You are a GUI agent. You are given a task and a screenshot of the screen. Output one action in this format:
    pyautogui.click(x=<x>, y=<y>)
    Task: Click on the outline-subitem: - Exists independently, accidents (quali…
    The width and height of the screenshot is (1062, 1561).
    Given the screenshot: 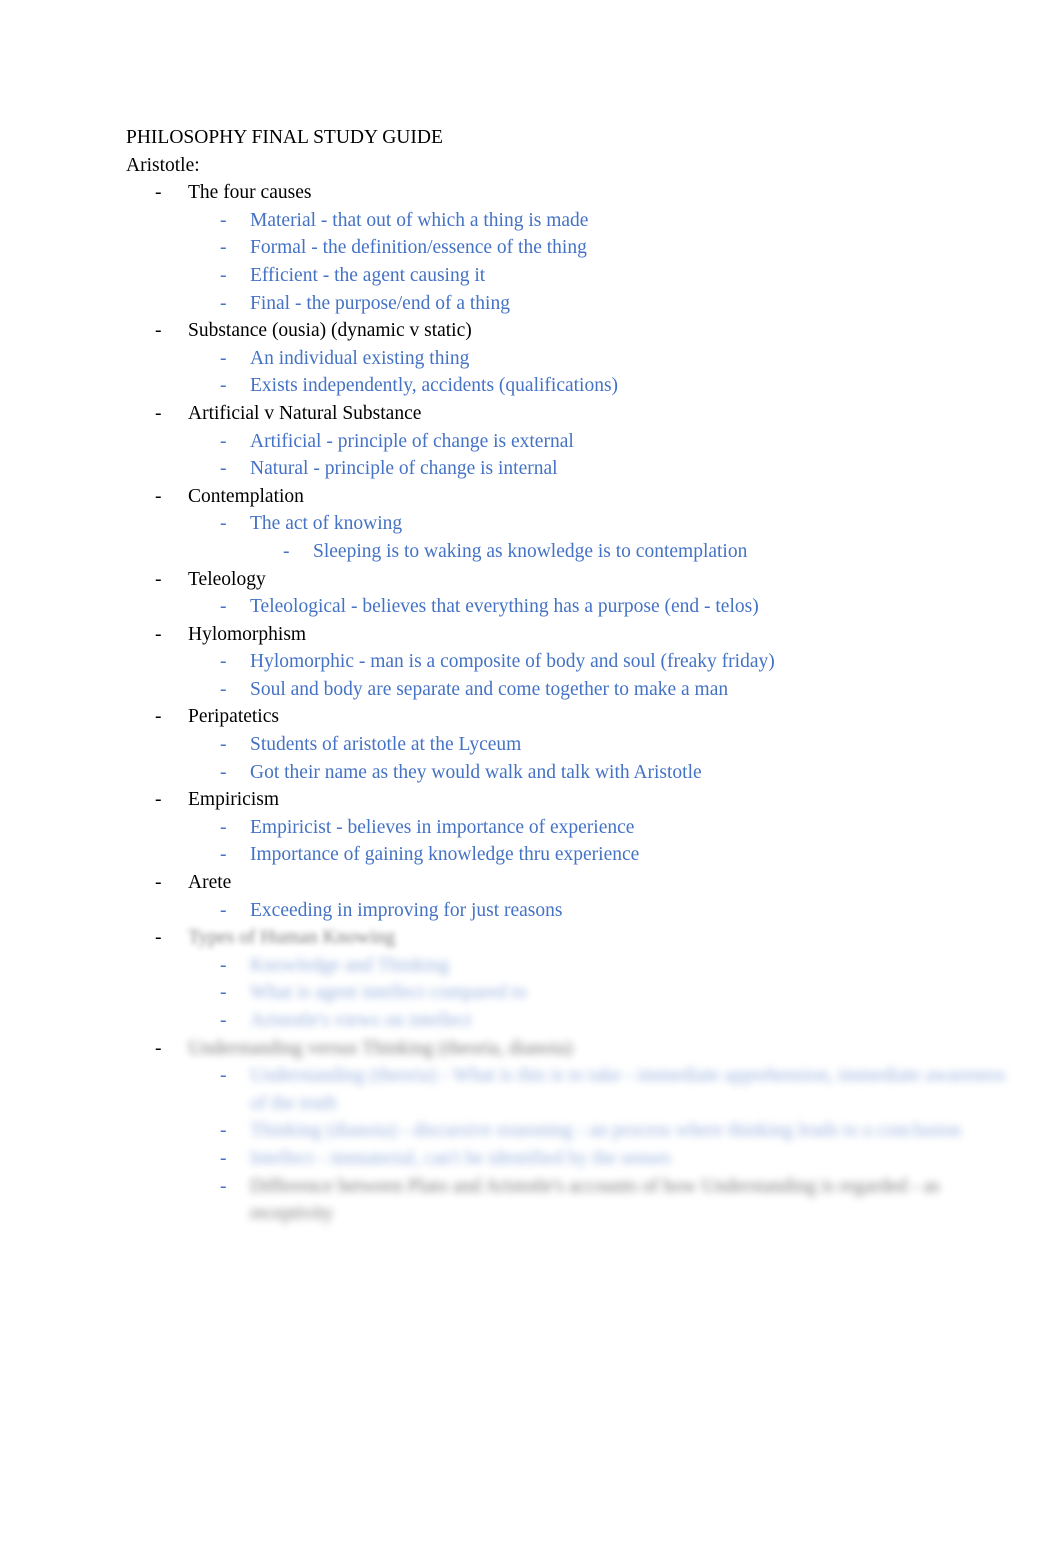 What is the action you would take?
    pyautogui.click(x=566, y=386)
    